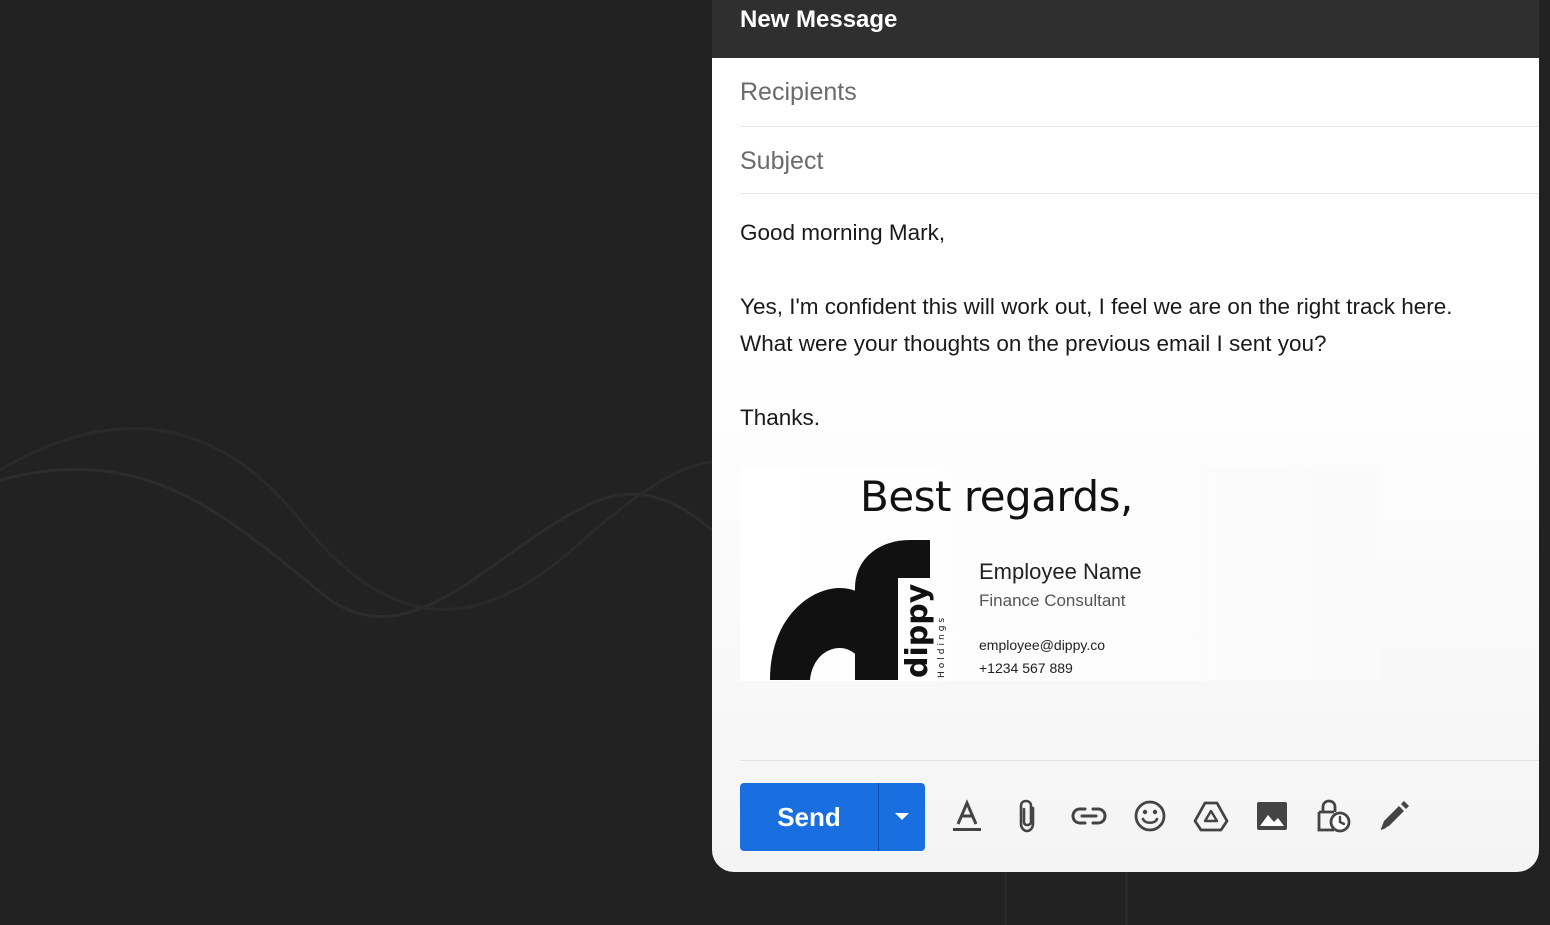 Image resolution: width=1550 pixels, height=925 pixels. I want to click on subject-placeholder: Subject, so click(782, 161).